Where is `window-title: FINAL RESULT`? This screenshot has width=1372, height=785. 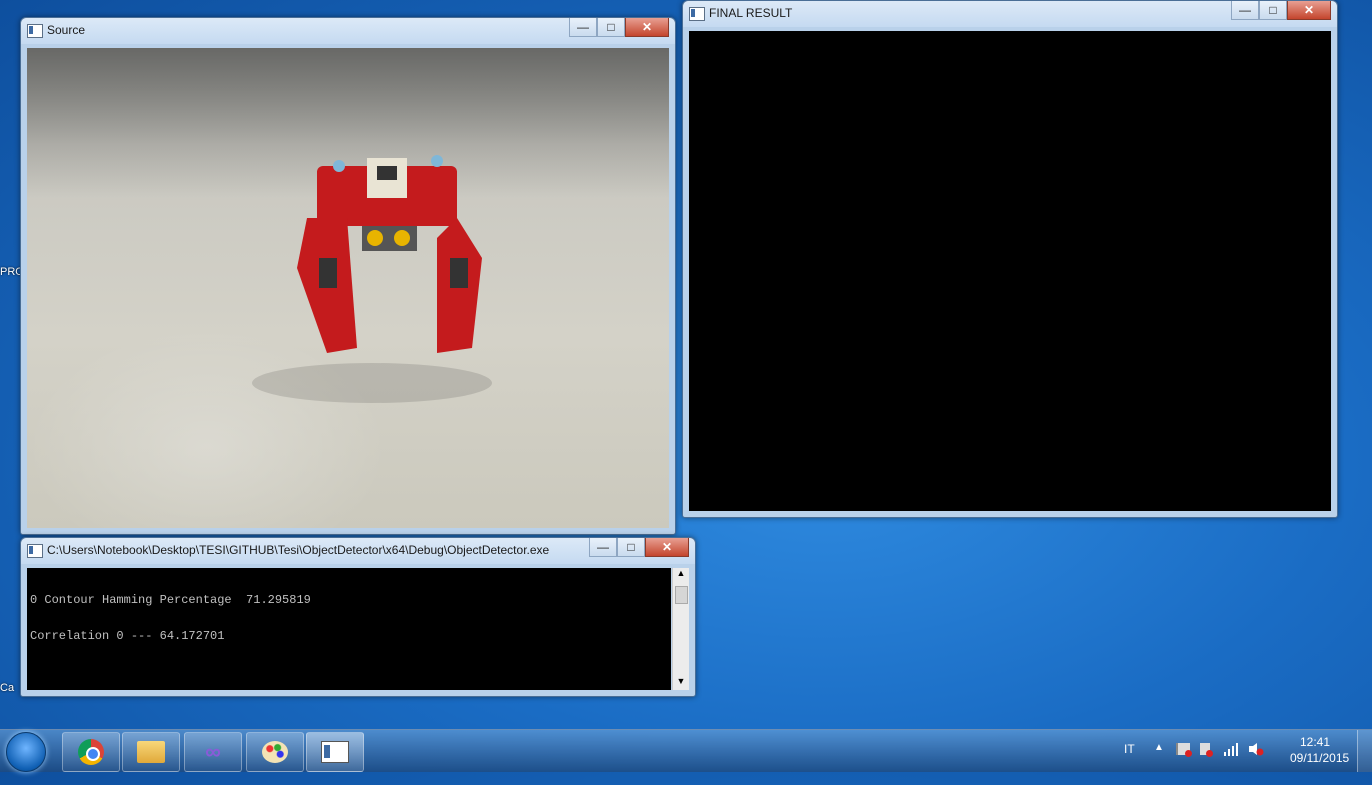
window-title: FINAL RESULT is located at coordinates (751, 13).